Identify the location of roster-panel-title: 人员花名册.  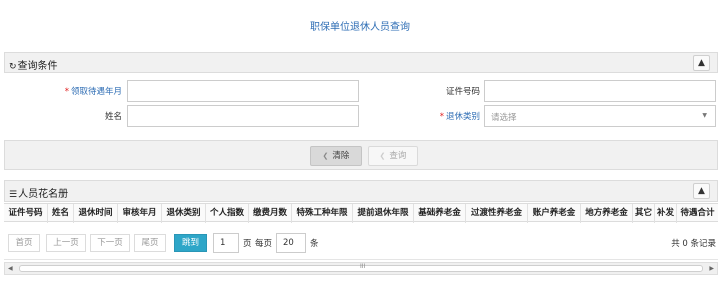
(43, 194).